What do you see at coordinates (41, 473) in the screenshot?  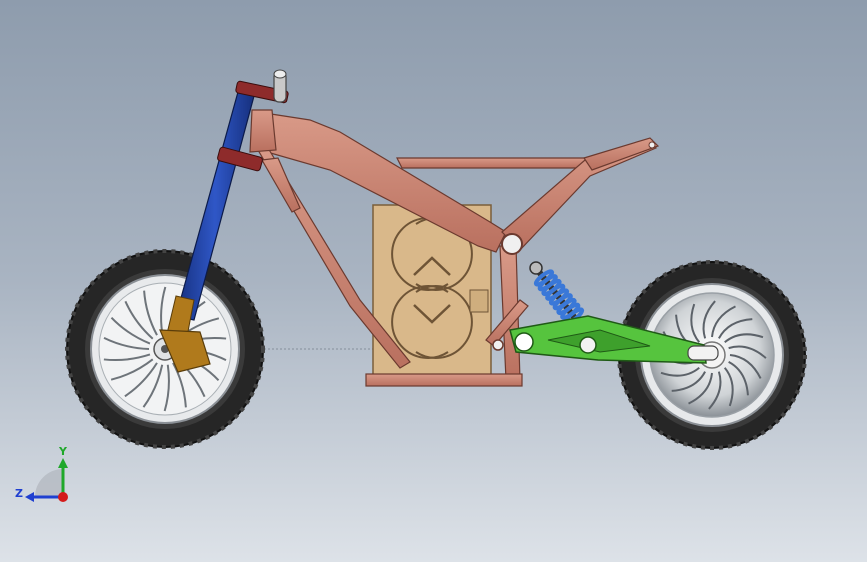 I see `coordinate-triad: Y Z` at bounding box center [41, 473].